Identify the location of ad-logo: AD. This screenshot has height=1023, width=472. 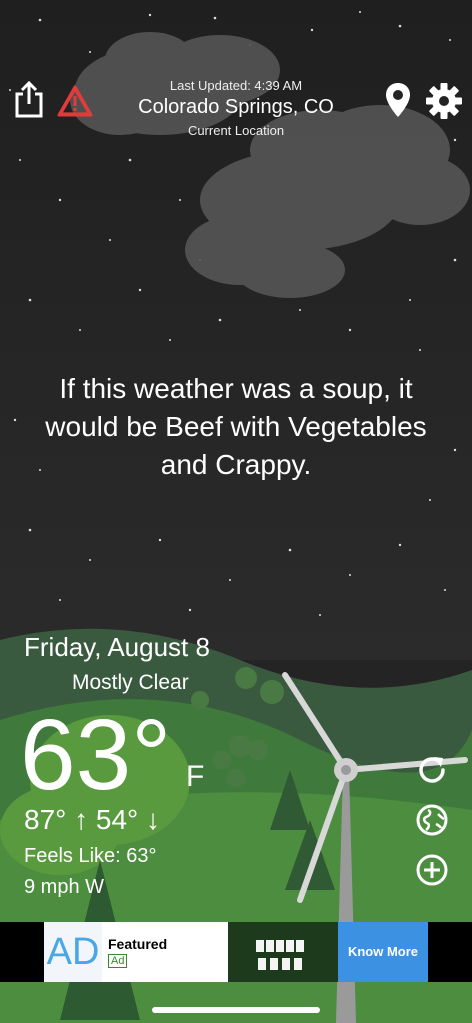
(73, 952).